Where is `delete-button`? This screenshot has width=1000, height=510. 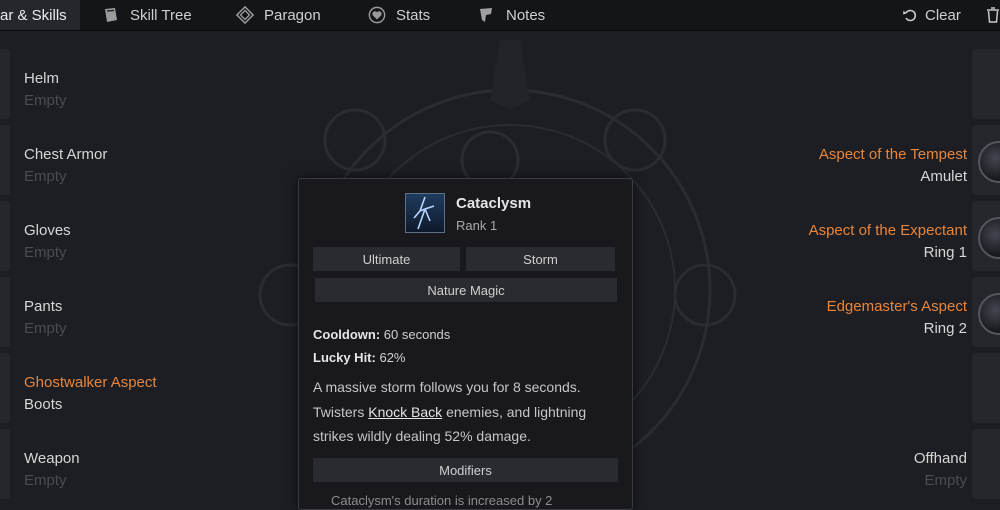
delete-button is located at coordinates (992, 15).